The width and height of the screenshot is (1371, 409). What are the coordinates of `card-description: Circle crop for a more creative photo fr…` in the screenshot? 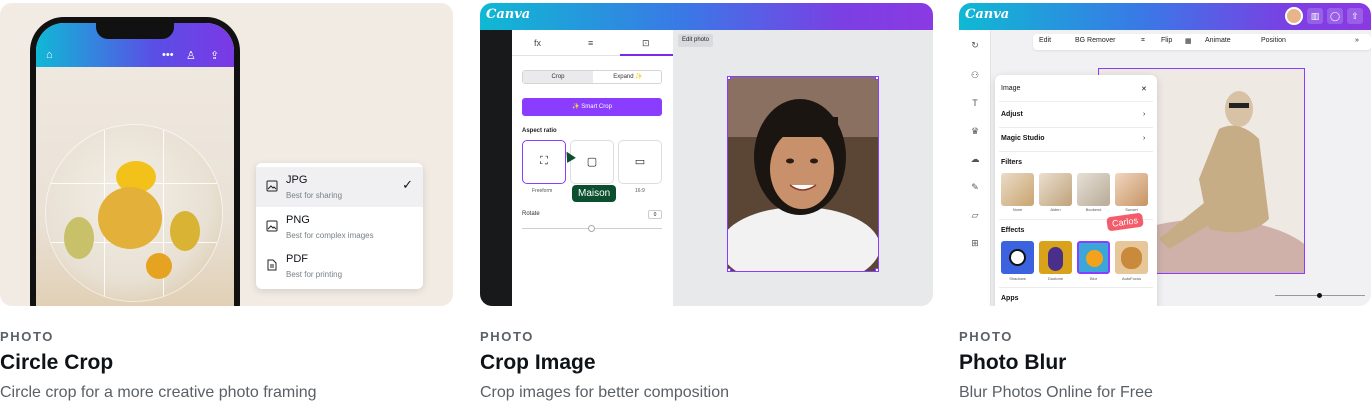 It's located at (158, 392).